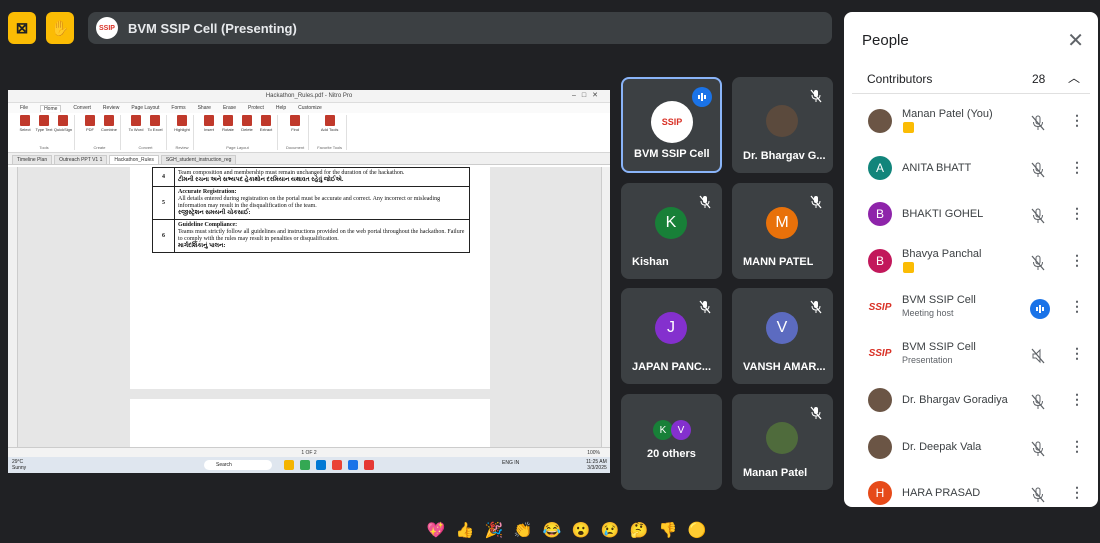  Describe the element at coordinates (971, 123) in the screenshot. I see `participant-row: Manan Patel (You) ⋮` at that location.